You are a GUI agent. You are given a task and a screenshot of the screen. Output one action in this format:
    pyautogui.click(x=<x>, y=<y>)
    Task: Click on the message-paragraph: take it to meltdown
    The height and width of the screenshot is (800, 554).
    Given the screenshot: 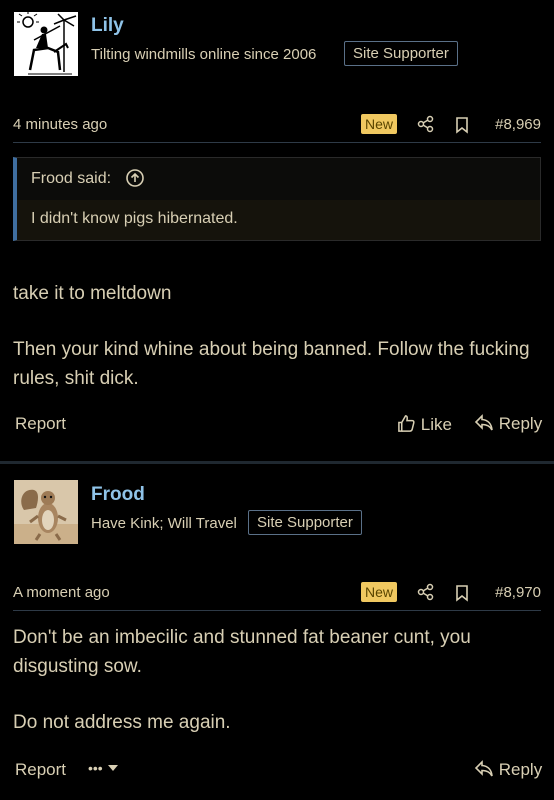 What is the action you would take?
    pyautogui.click(x=92, y=293)
    